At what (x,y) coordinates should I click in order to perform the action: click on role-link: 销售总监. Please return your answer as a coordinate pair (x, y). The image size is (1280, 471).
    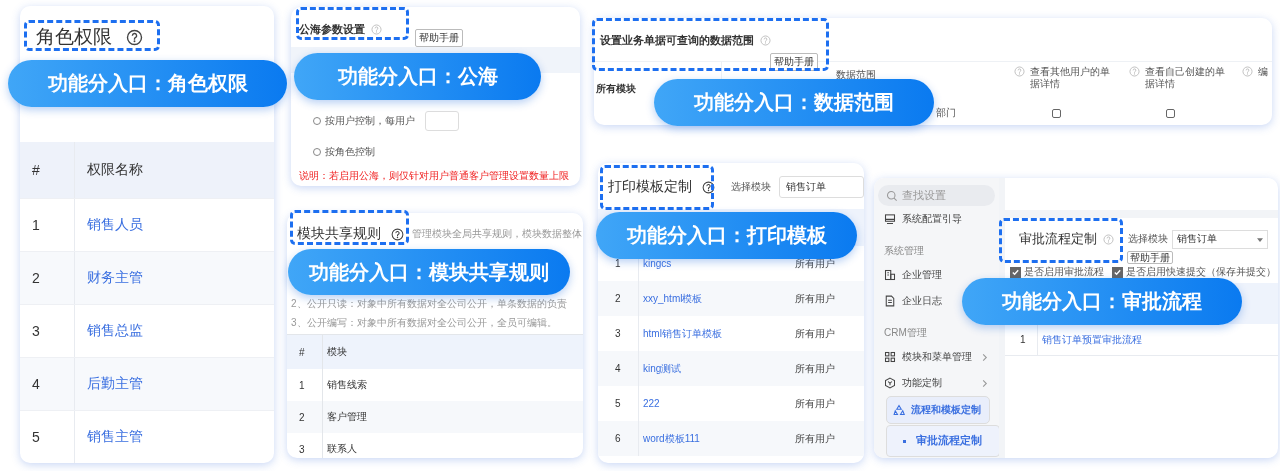
    Looking at the image, I should click on (109, 331).